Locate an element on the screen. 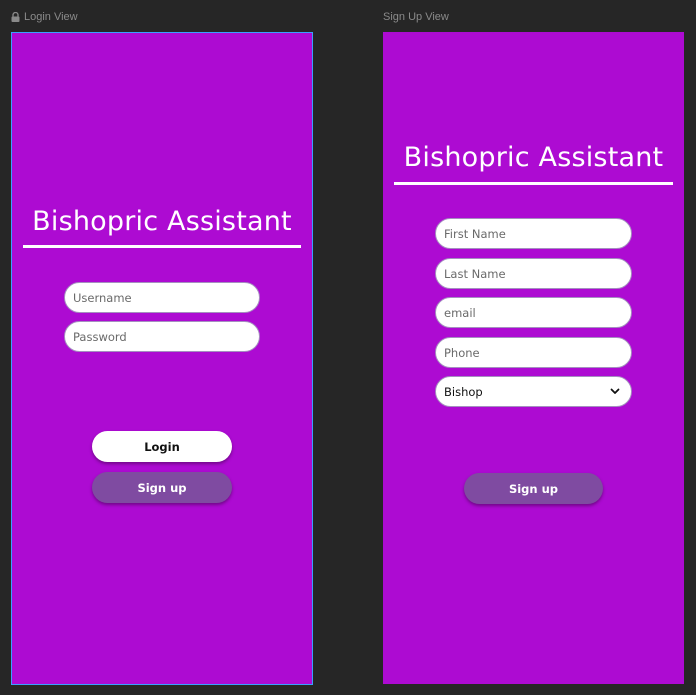 The image size is (696, 695). password-input: Password is located at coordinates (162, 336).